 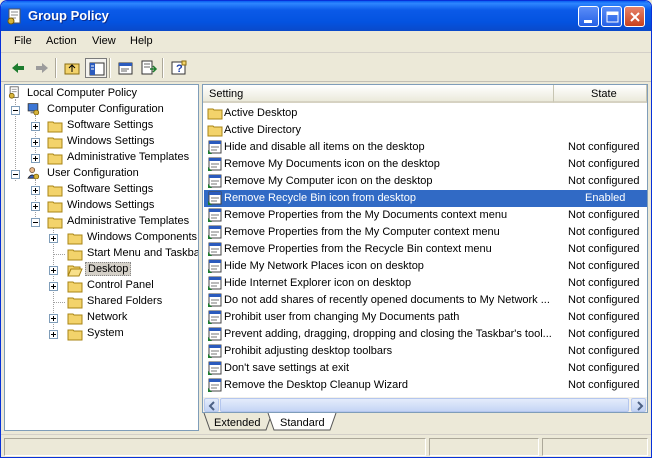 I want to click on horizontal-scrollbar, so click(x=425, y=405).